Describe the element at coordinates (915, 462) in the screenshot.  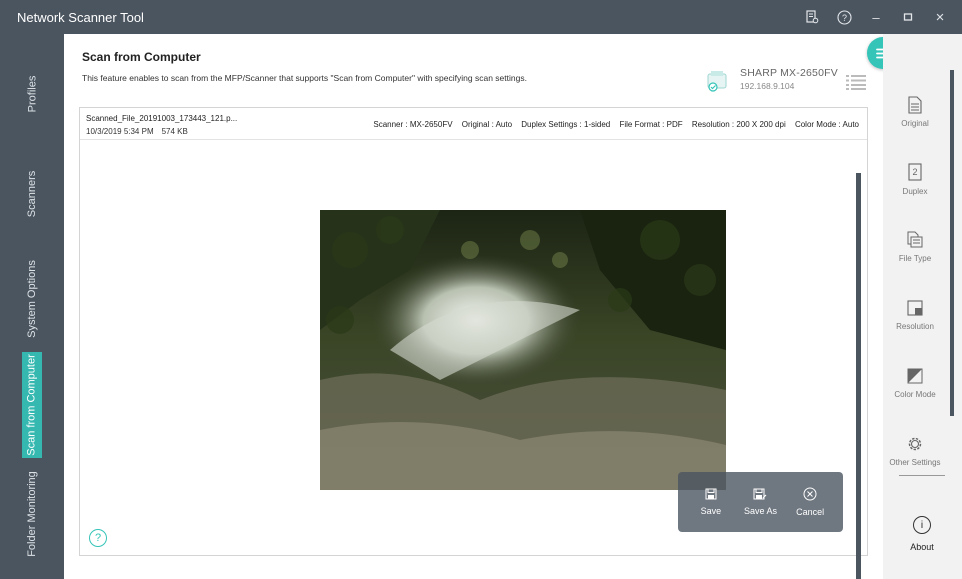
I see `setting-other-label: Other Settings` at that location.